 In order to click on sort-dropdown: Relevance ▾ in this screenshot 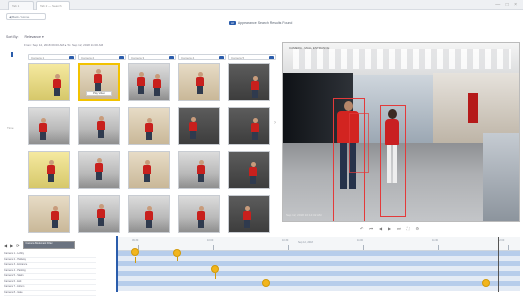, I will do `click(33, 37)`.